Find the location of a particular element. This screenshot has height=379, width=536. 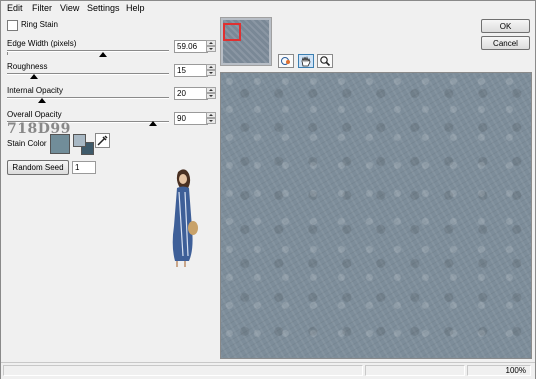

ring-stain-checkbox is located at coordinates (12, 25).